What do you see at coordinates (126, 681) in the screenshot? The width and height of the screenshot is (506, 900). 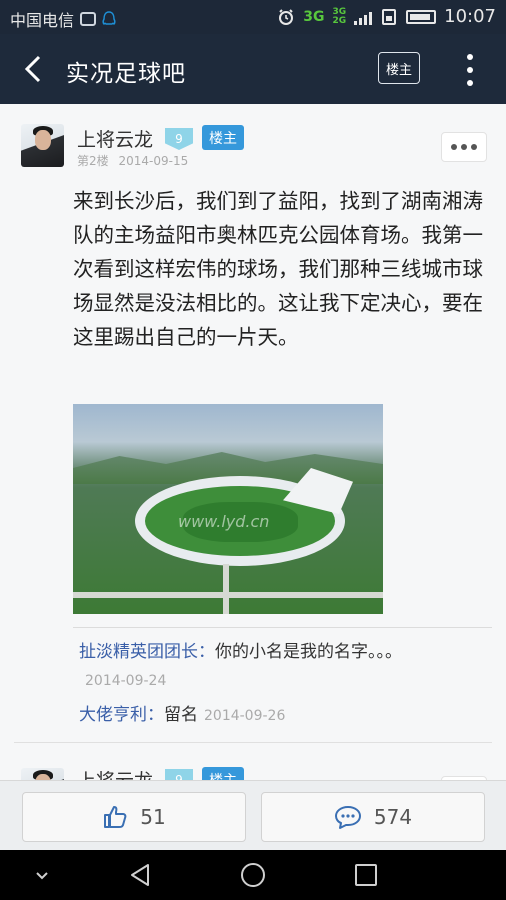 I see `comment-date: 2014-09-24` at bounding box center [126, 681].